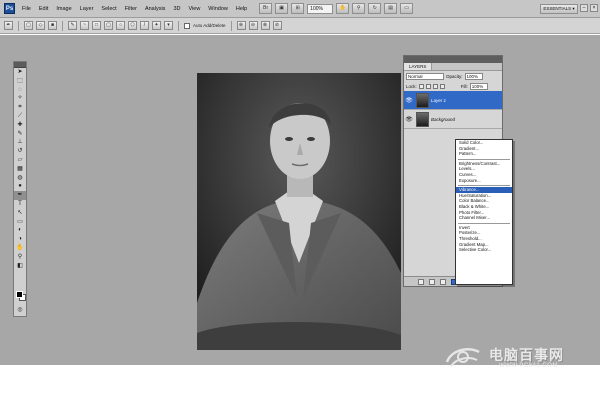 This screenshot has width=600, height=400. Describe the element at coordinates (418, 66) in the screenshot. I see `tab-layers: LAYERS` at that location.